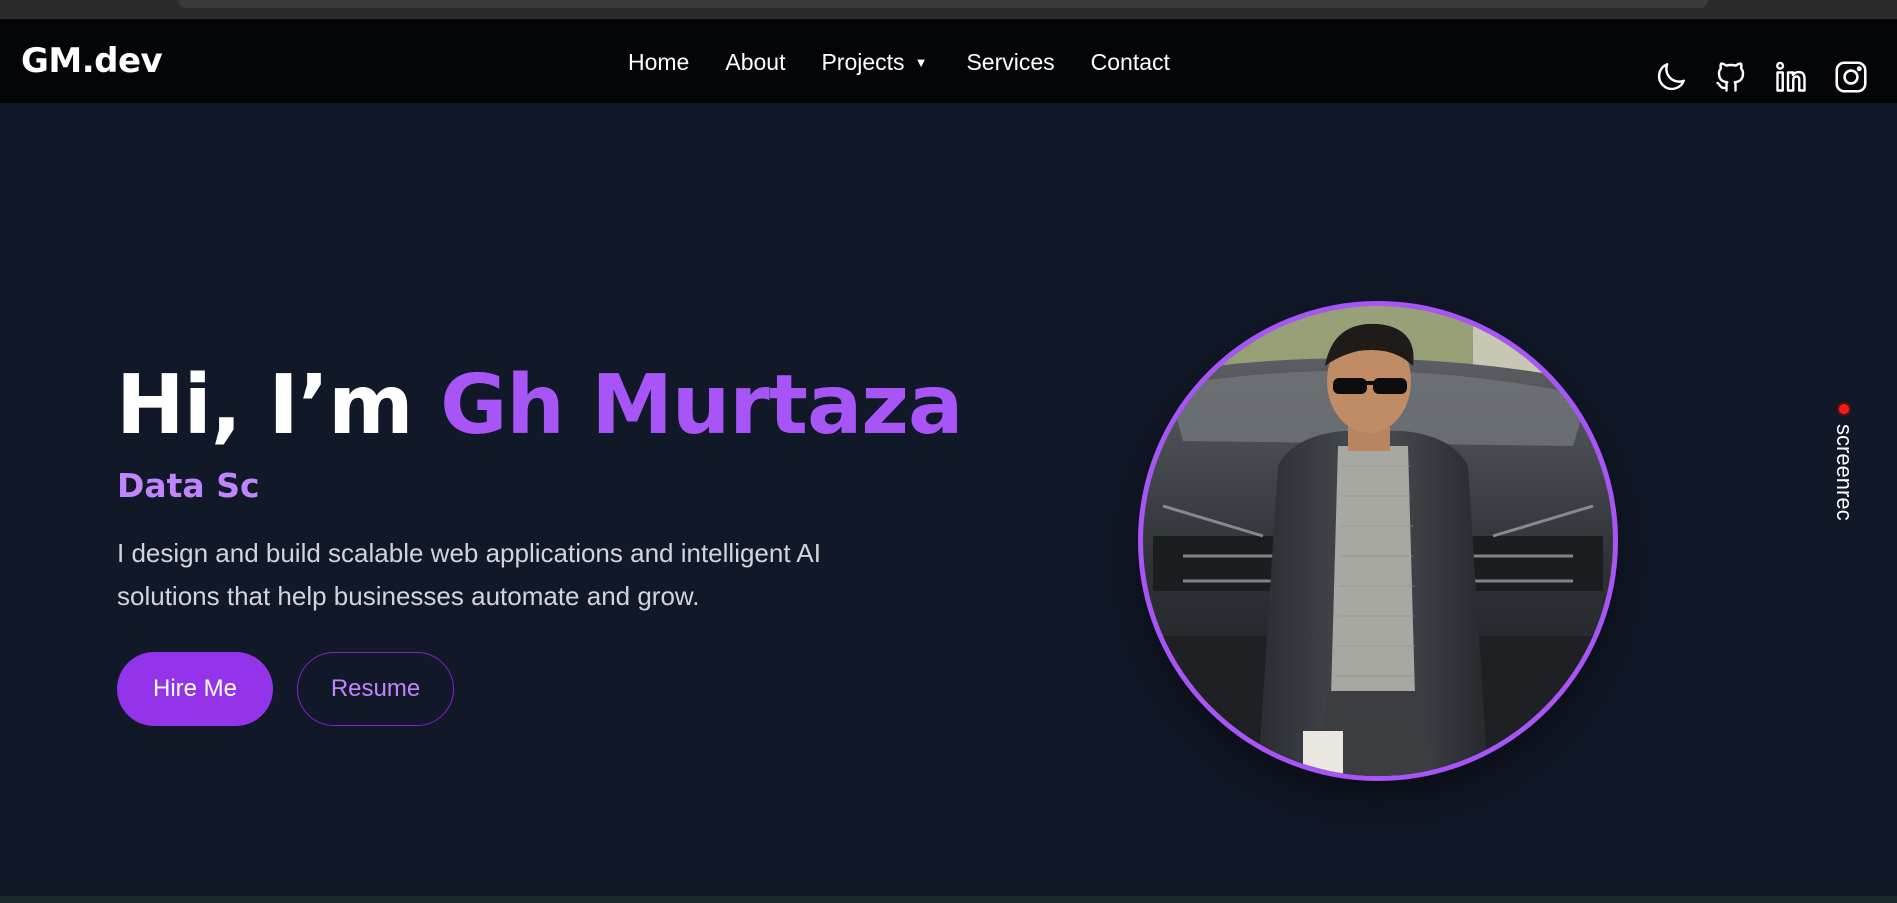 The height and width of the screenshot is (903, 1897). I want to click on hero-role-typing: Data Sc, so click(188, 485).